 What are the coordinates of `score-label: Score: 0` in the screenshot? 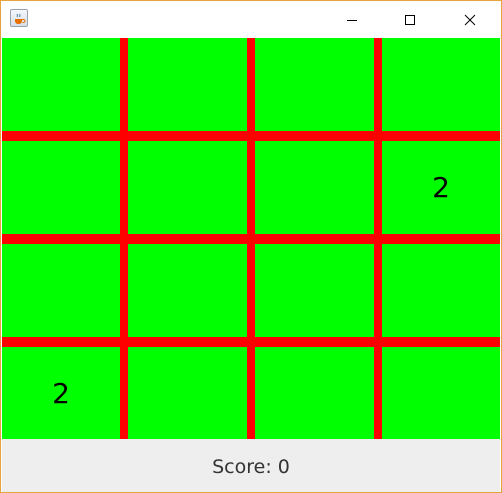 It's located at (251, 466).